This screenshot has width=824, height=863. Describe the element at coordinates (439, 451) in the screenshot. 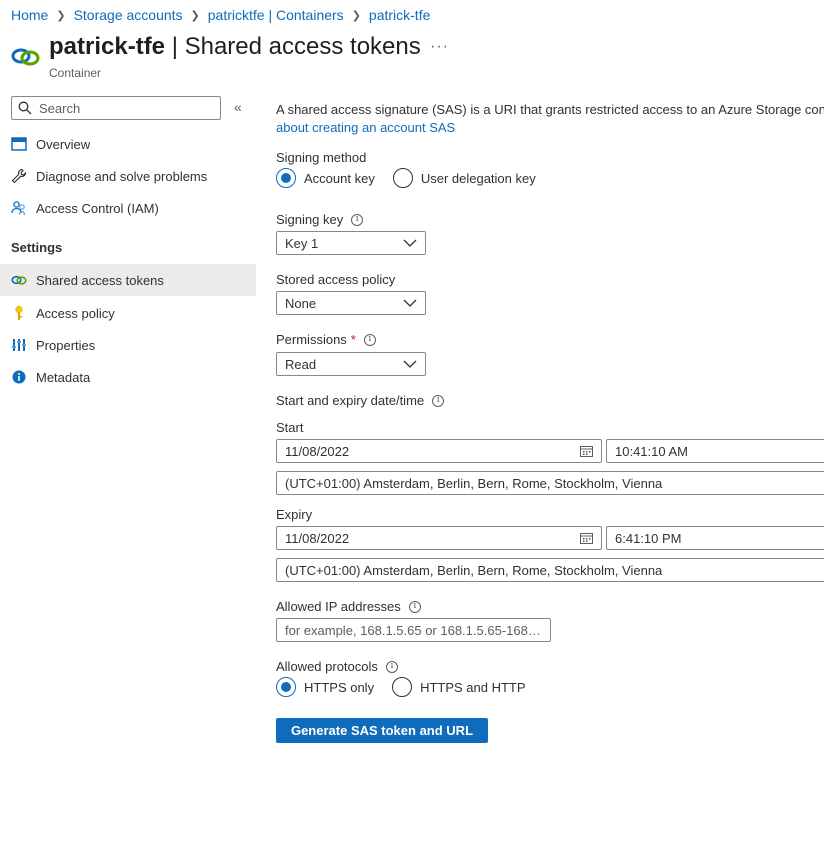

I see `start-date-picker: 11/08/2022` at that location.